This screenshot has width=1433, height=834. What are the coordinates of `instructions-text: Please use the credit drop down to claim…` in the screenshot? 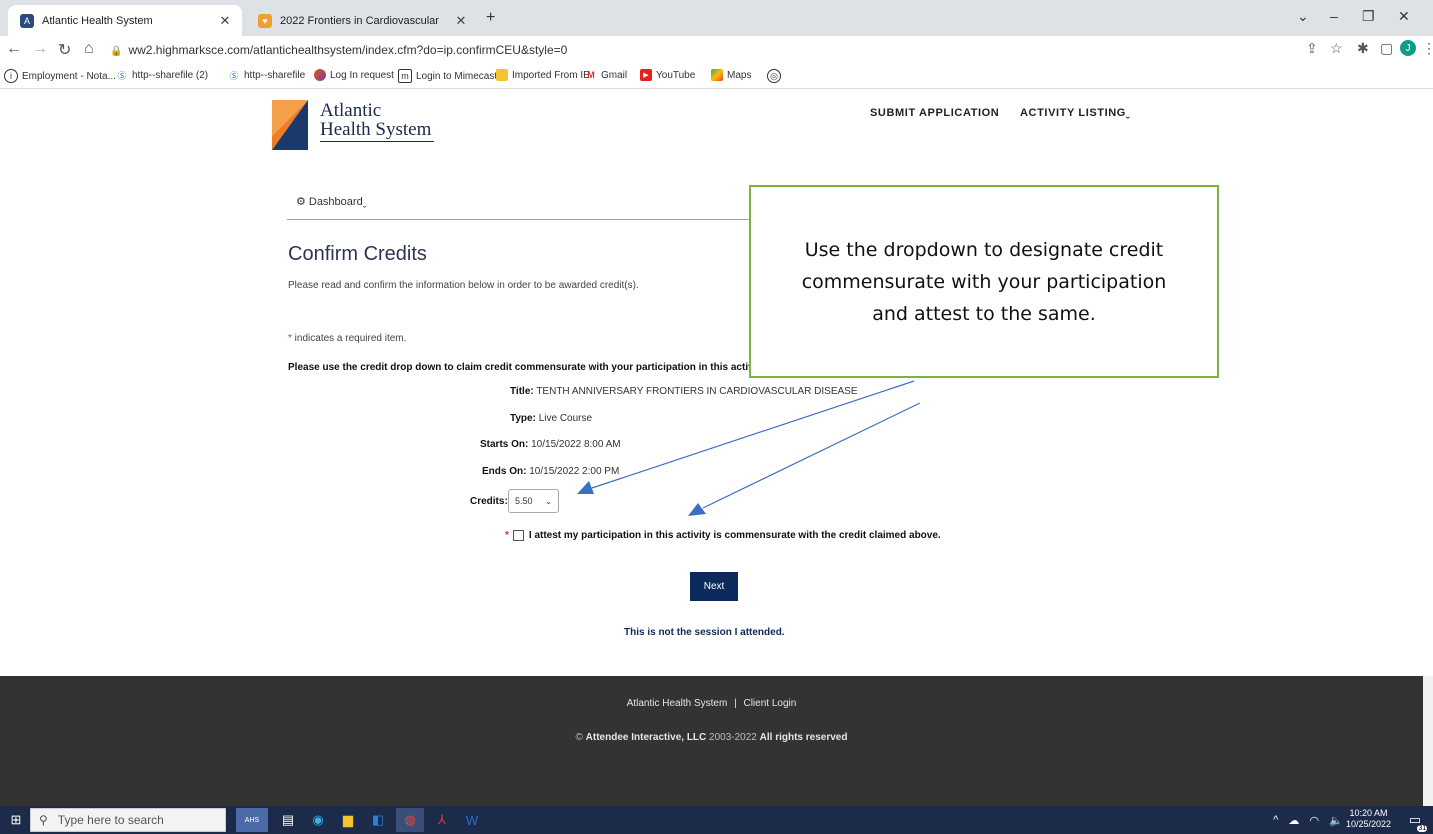 It's located at (527, 367).